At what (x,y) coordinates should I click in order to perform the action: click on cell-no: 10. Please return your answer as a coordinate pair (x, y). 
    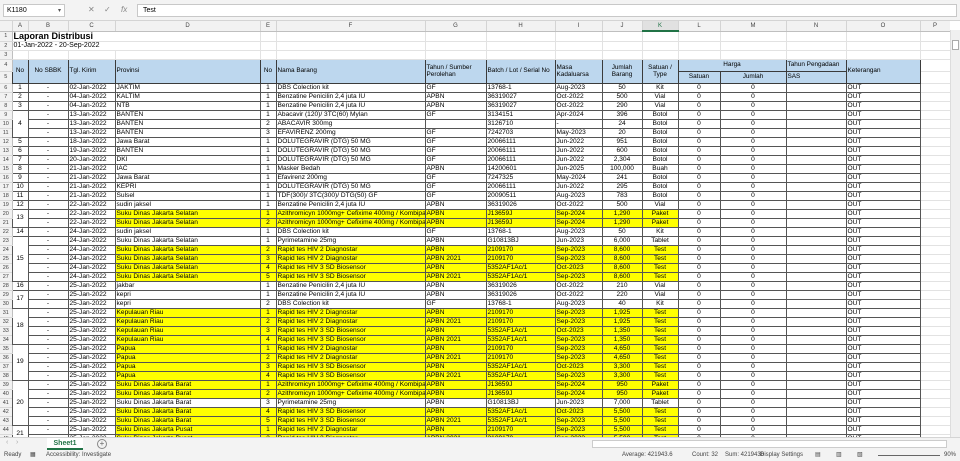
    Looking at the image, I should click on (20, 187).